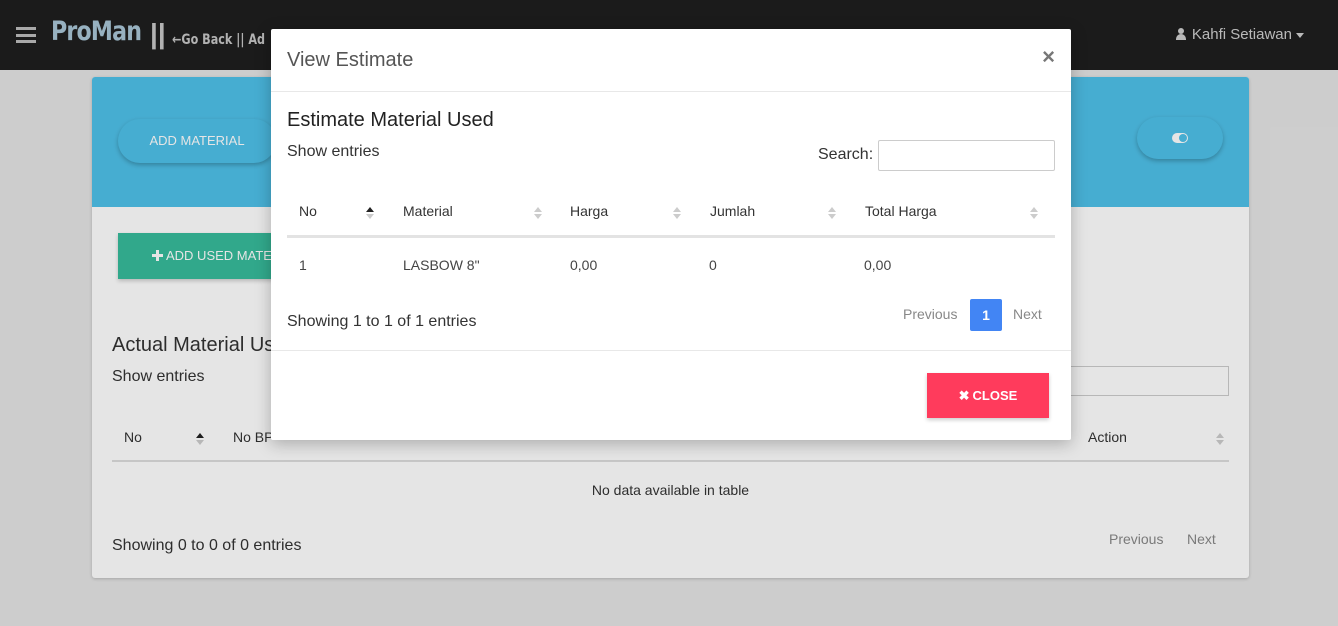 This screenshot has height=626, width=1338. What do you see at coordinates (986, 315) in the screenshot?
I see `current-page-button: 1` at bounding box center [986, 315].